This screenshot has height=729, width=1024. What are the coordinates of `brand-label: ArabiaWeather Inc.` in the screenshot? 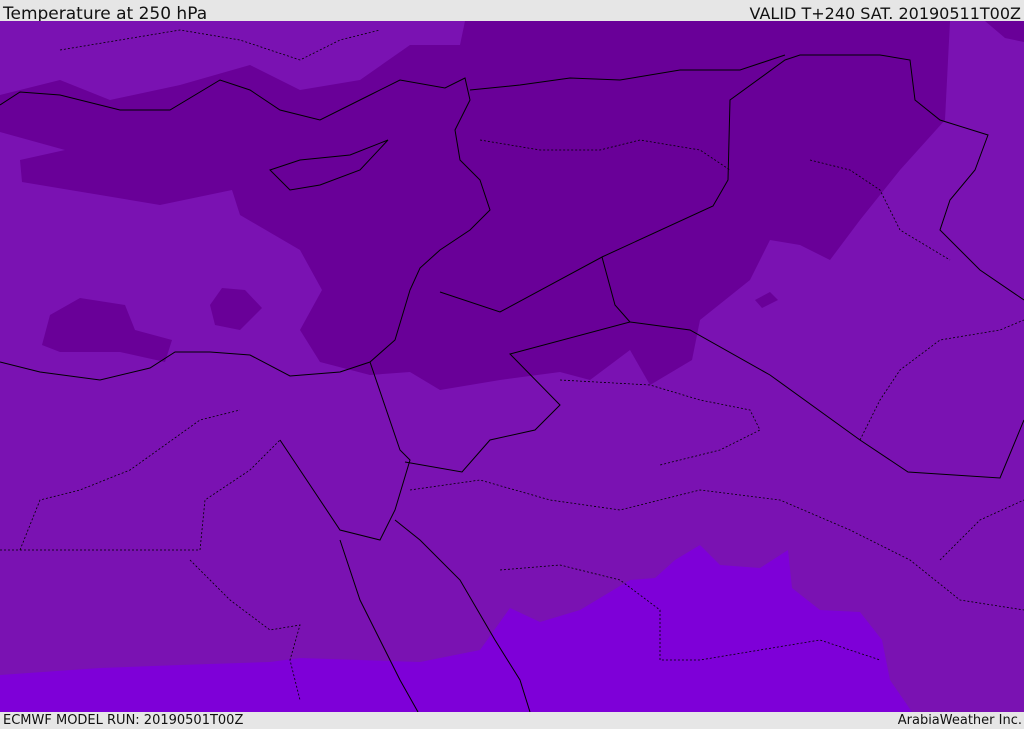 It's located at (959, 720).